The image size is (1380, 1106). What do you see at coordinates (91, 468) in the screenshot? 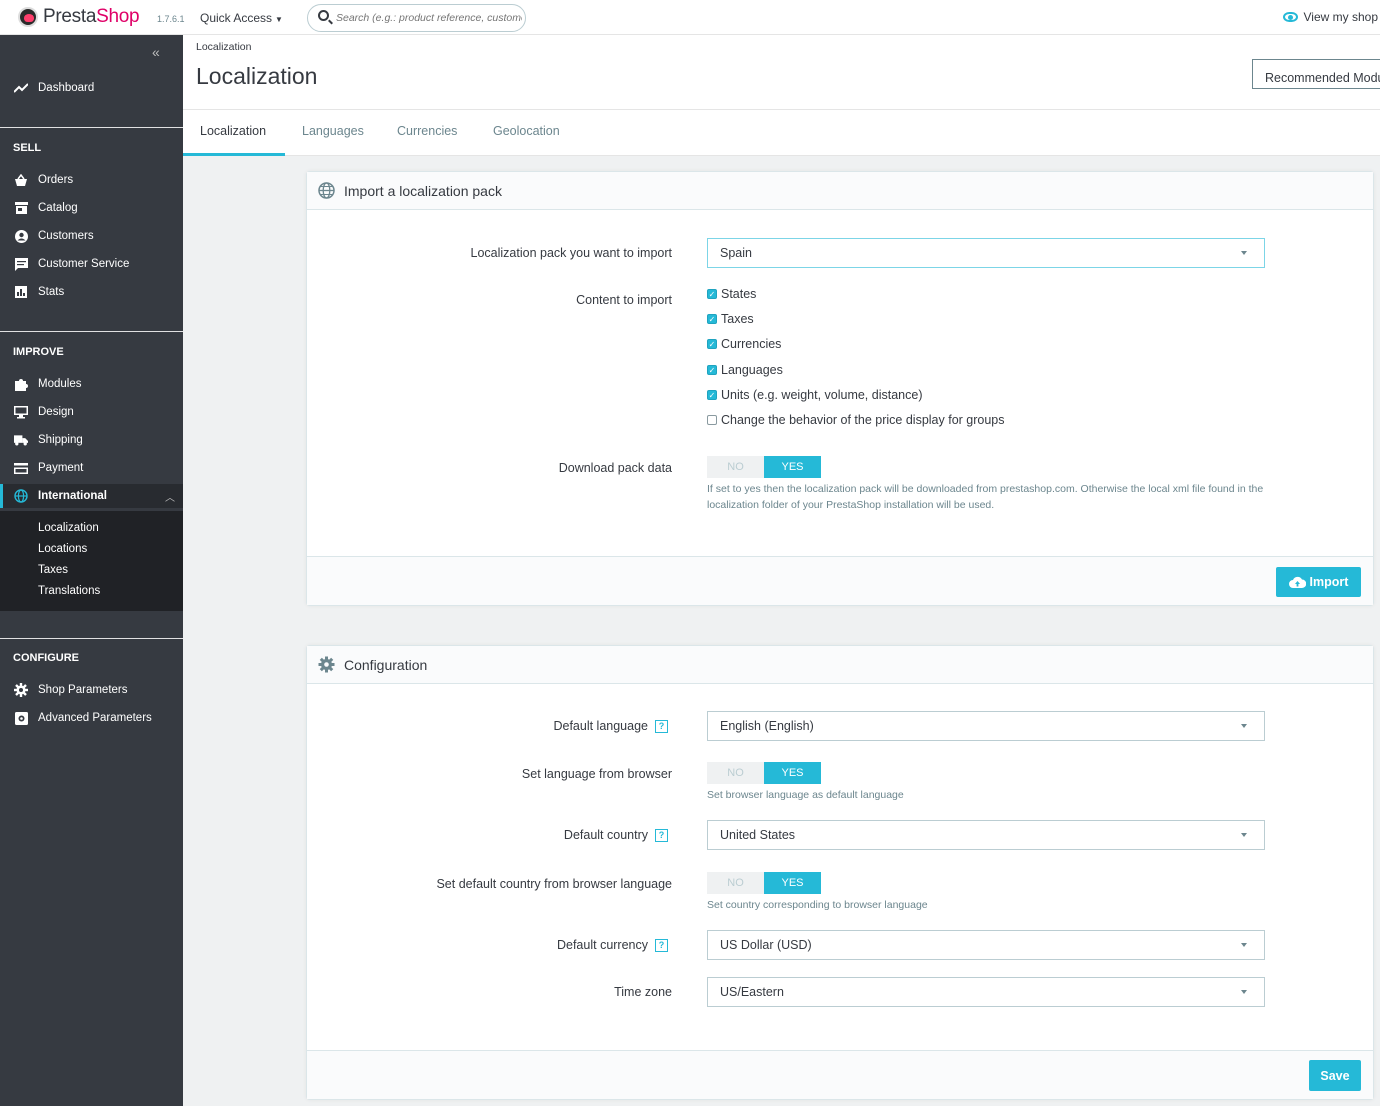
I see `sidebar-item-payment: Payment` at bounding box center [91, 468].